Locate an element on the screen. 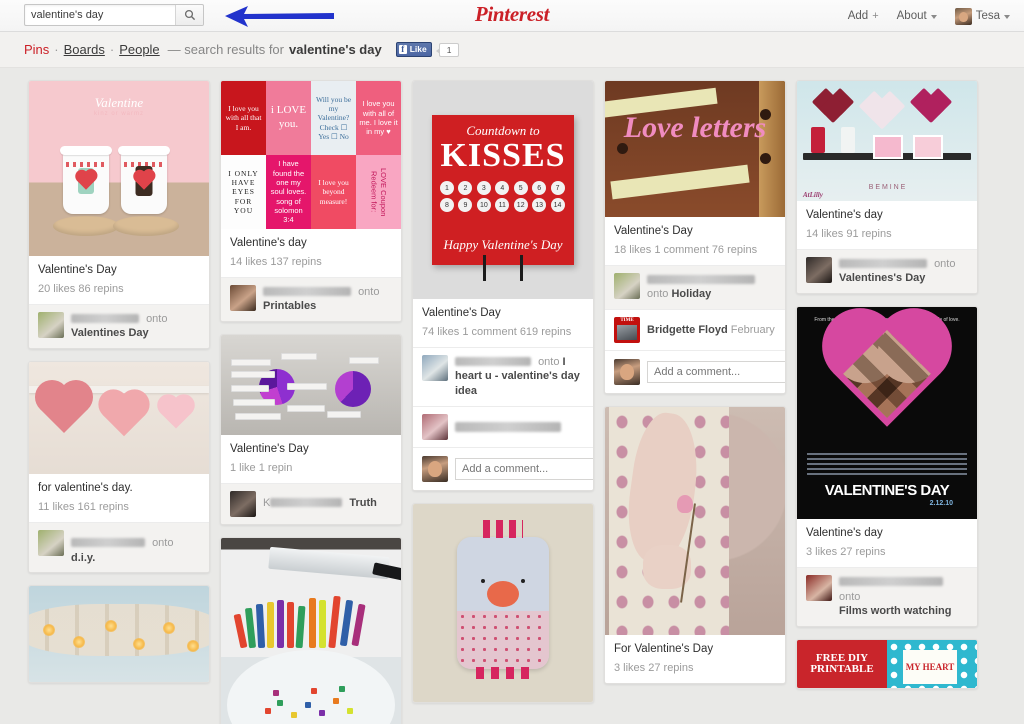 The width and height of the screenshot is (1024, 724). pin-bird-plush is located at coordinates (503, 603).